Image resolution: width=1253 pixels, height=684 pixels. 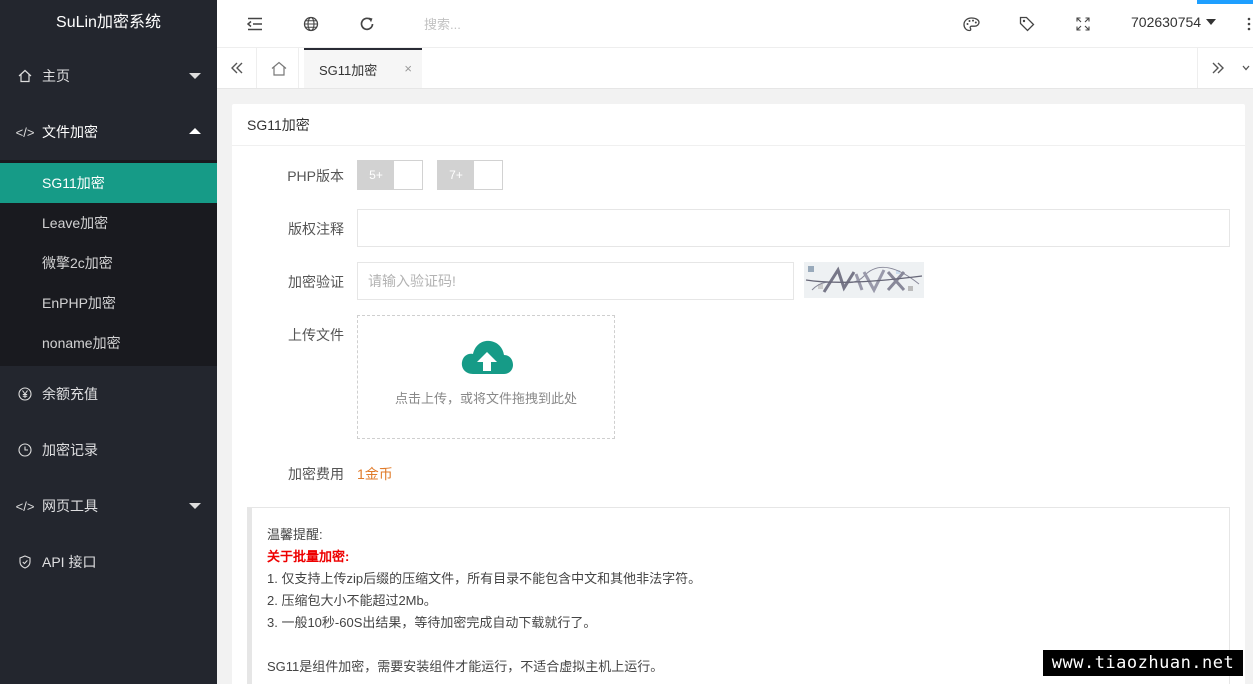 What do you see at coordinates (25, 76) in the screenshot?
I see `home-icon` at bounding box center [25, 76].